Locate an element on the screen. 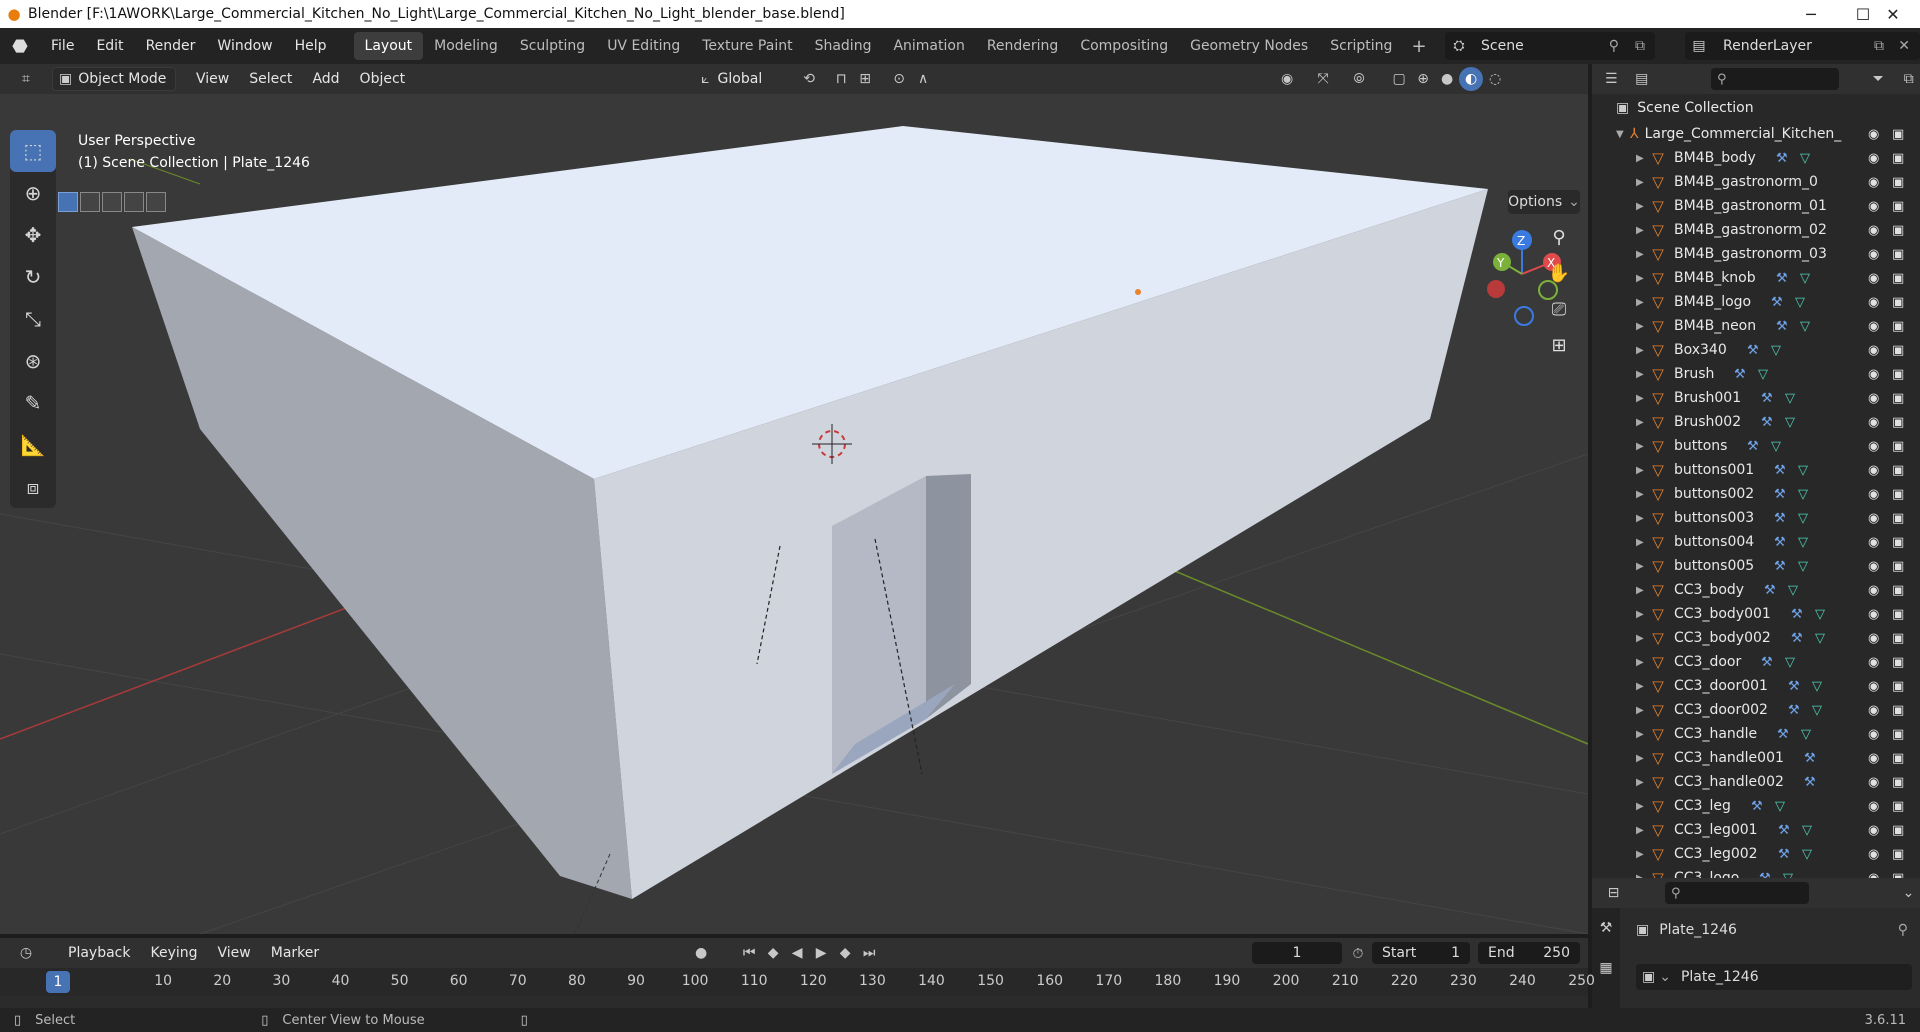 This screenshot has width=1920, height=1032. outliner-item: ▶ ▽ CC3_leg ⚒ ▽ ◉ ▣ is located at coordinates (1756, 806).